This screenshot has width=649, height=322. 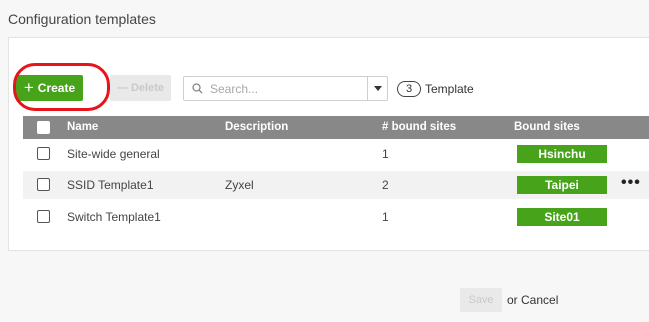 I want to click on row-description: Zyxel, so click(x=239, y=185).